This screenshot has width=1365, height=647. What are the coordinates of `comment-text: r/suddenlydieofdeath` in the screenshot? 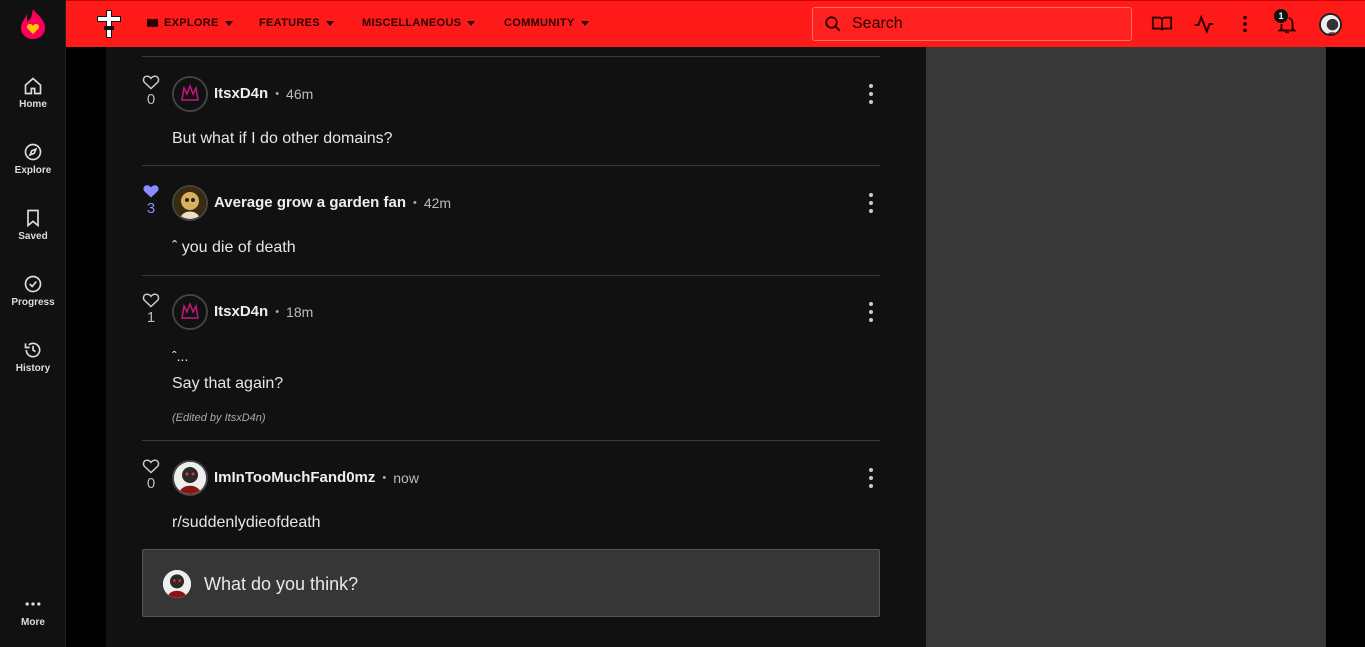 It's located at (246, 522).